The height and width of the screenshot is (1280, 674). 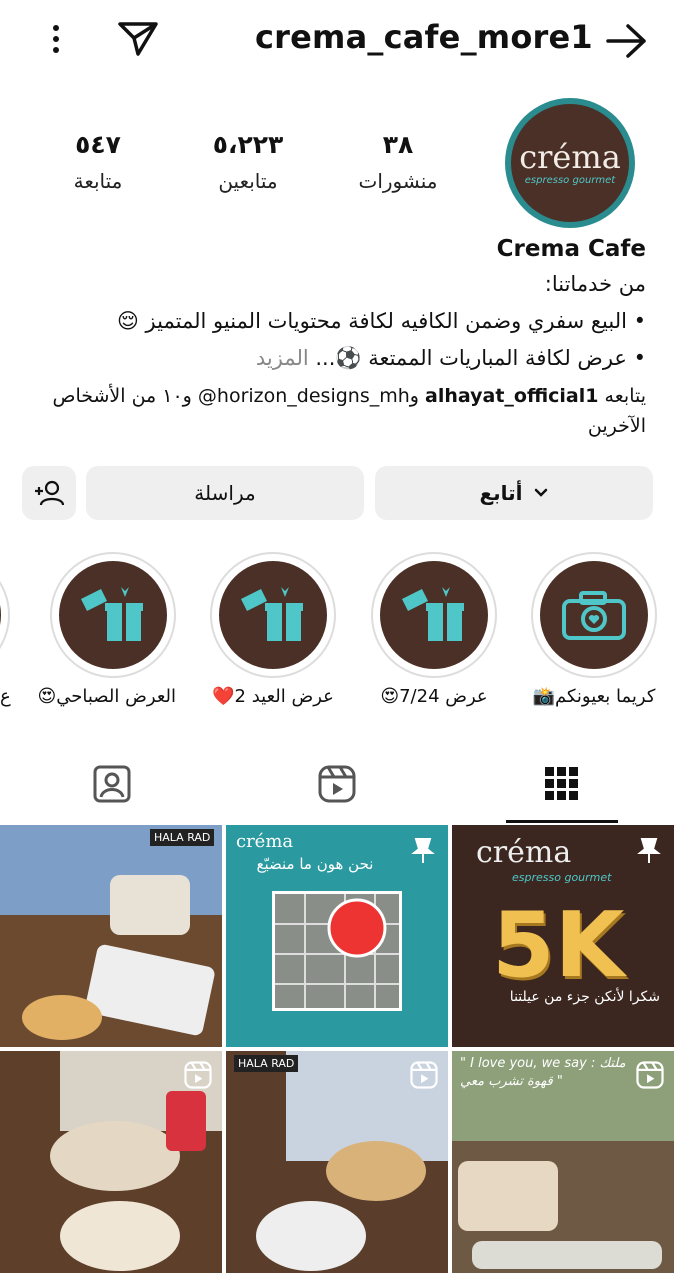 What do you see at coordinates (571, 249) in the screenshot?
I see `profile-name: Crema Cafe` at bounding box center [571, 249].